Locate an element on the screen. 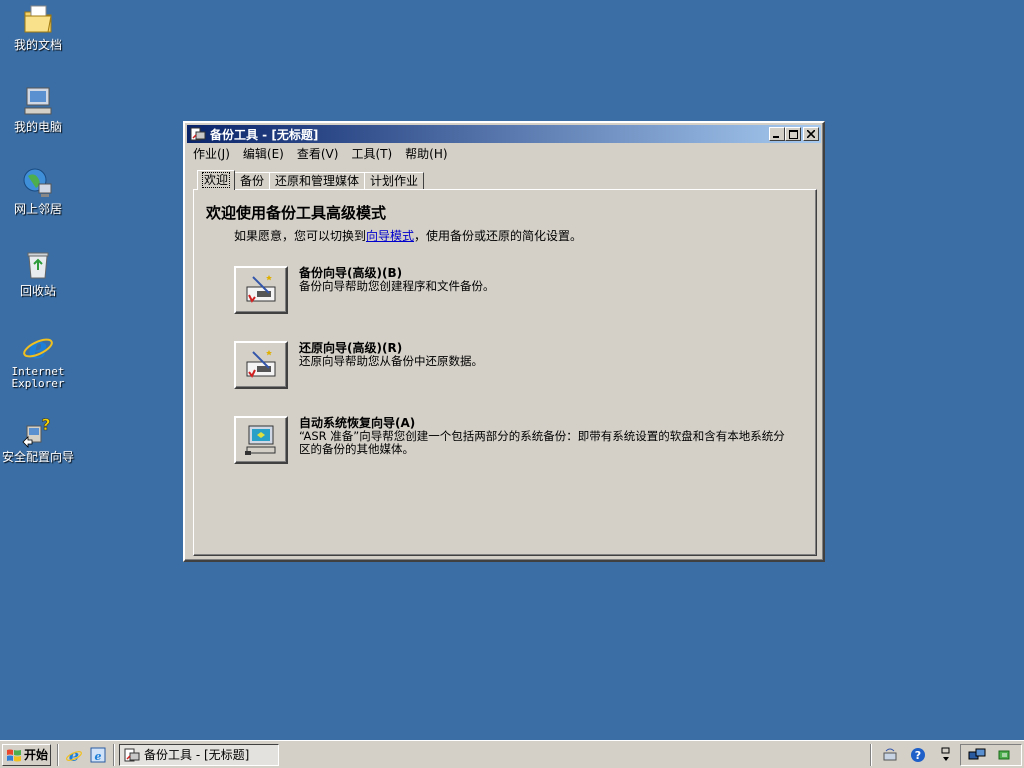  help-icon: ? is located at coordinates (918, 755).